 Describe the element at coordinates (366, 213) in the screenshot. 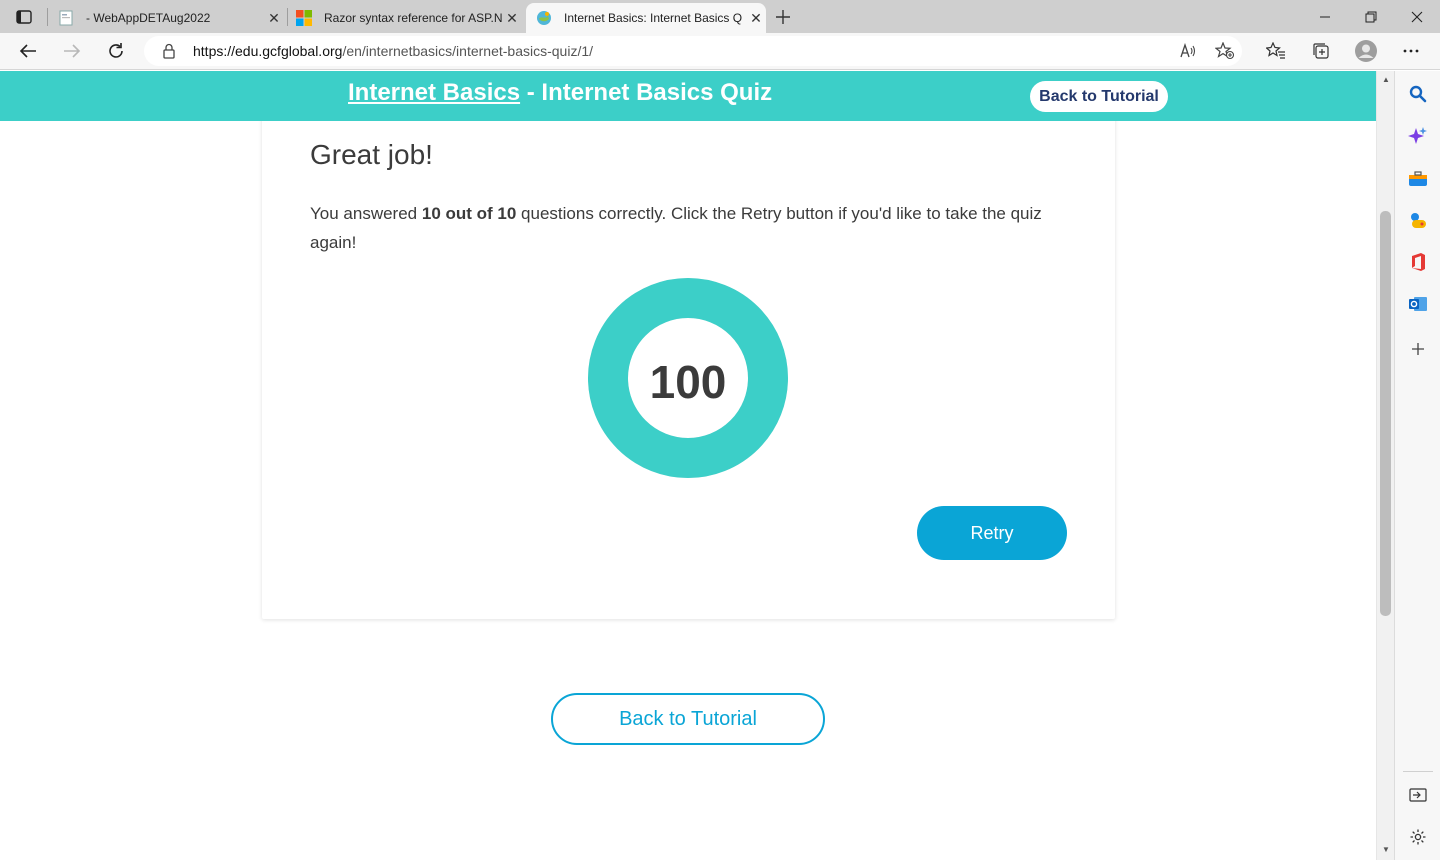

I see `message-prefix: You answered` at that location.